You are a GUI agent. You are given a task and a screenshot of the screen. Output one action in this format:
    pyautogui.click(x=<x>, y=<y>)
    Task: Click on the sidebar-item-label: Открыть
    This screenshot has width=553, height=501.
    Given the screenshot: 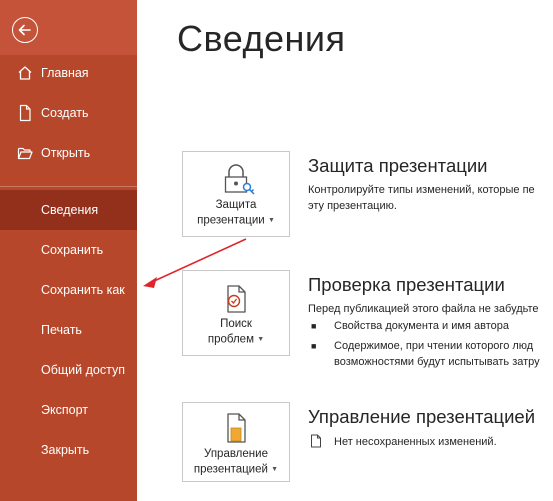 What is the action you would take?
    pyautogui.click(x=66, y=153)
    